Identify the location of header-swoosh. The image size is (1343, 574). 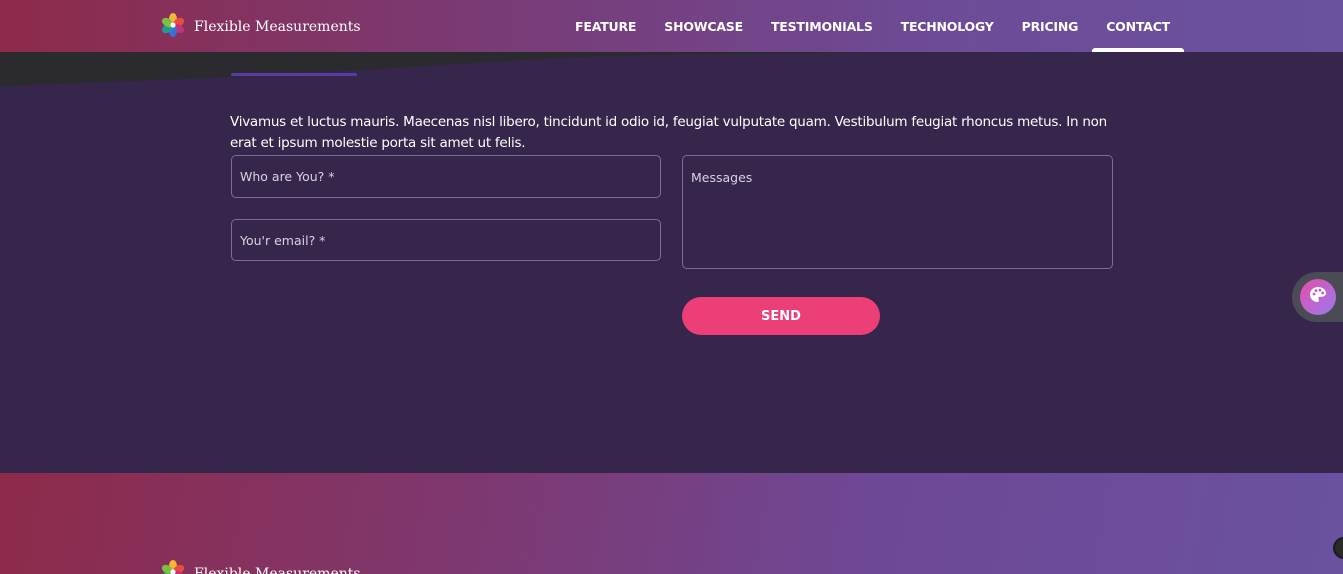
(671, 69).